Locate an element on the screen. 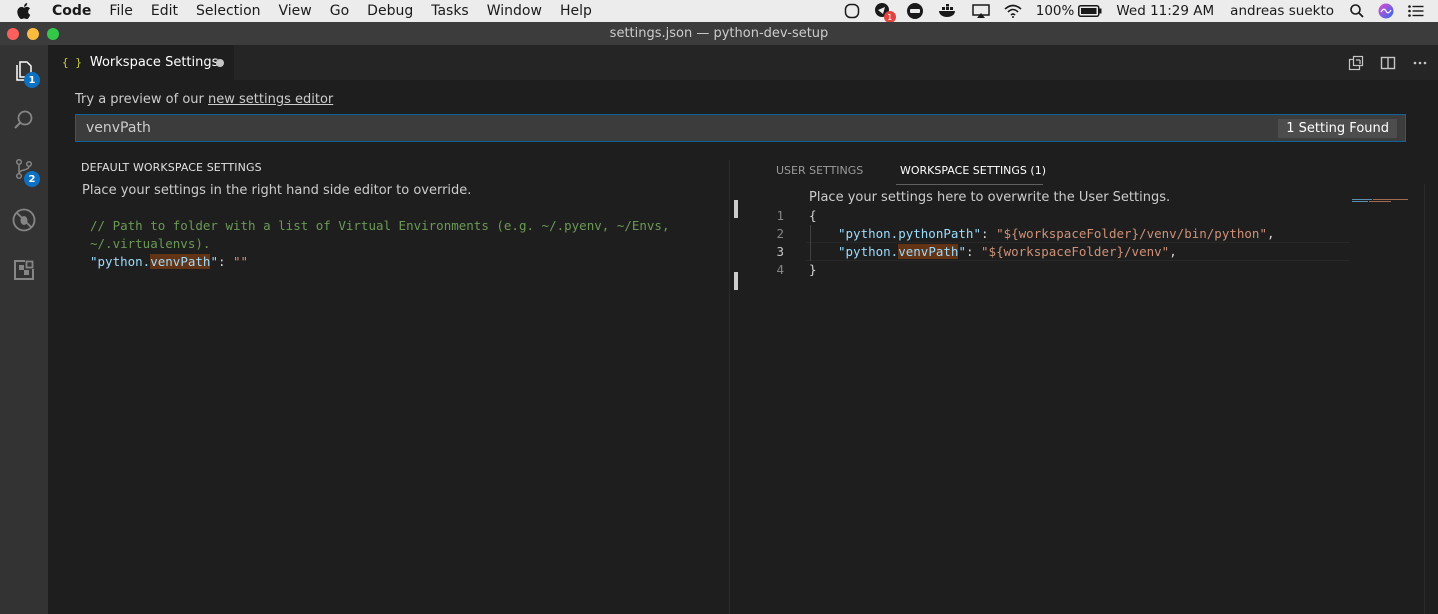 The height and width of the screenshot is (614, 1438). wifi-icon is located at coordinates (1013, 11).